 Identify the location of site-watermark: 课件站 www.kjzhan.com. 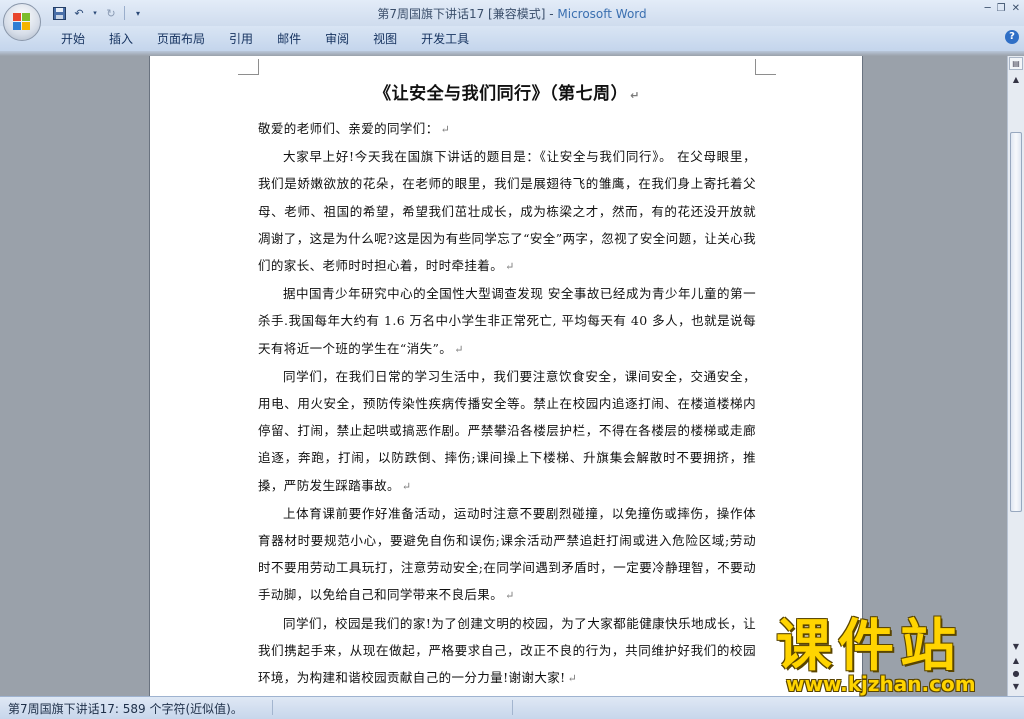
(898, 655).